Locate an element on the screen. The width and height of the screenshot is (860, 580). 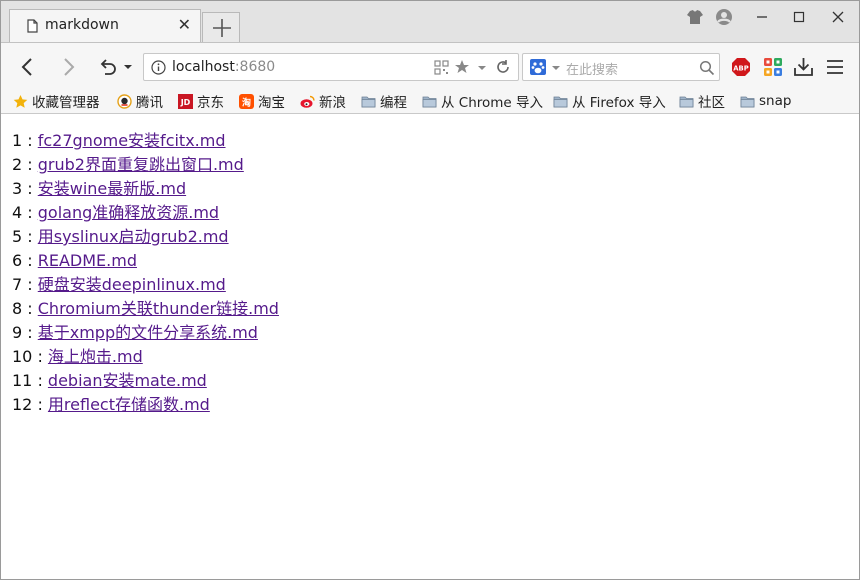
bookmark-folder: 社区 is located at coordinates (702, 101).